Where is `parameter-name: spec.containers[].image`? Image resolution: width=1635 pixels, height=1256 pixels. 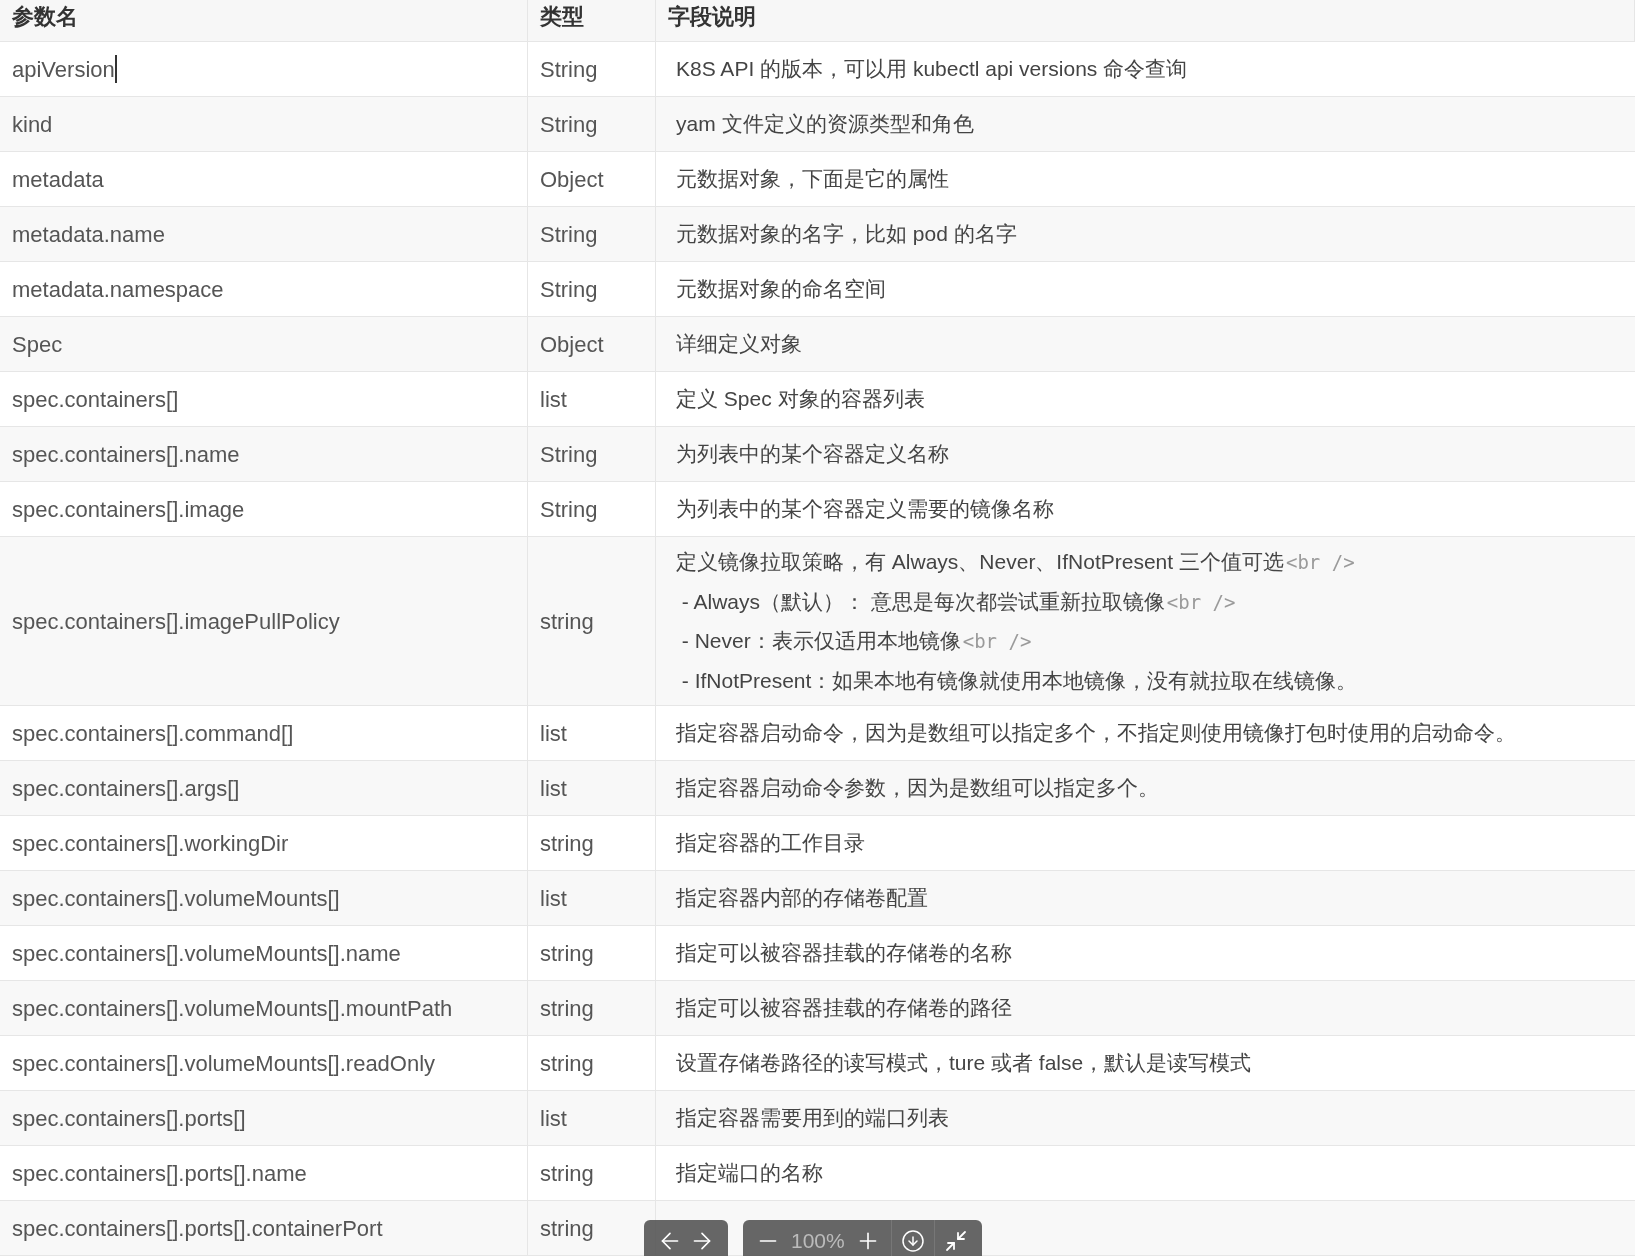 parameter-name: spec.containers[].image is located at coordinates (128, 509).